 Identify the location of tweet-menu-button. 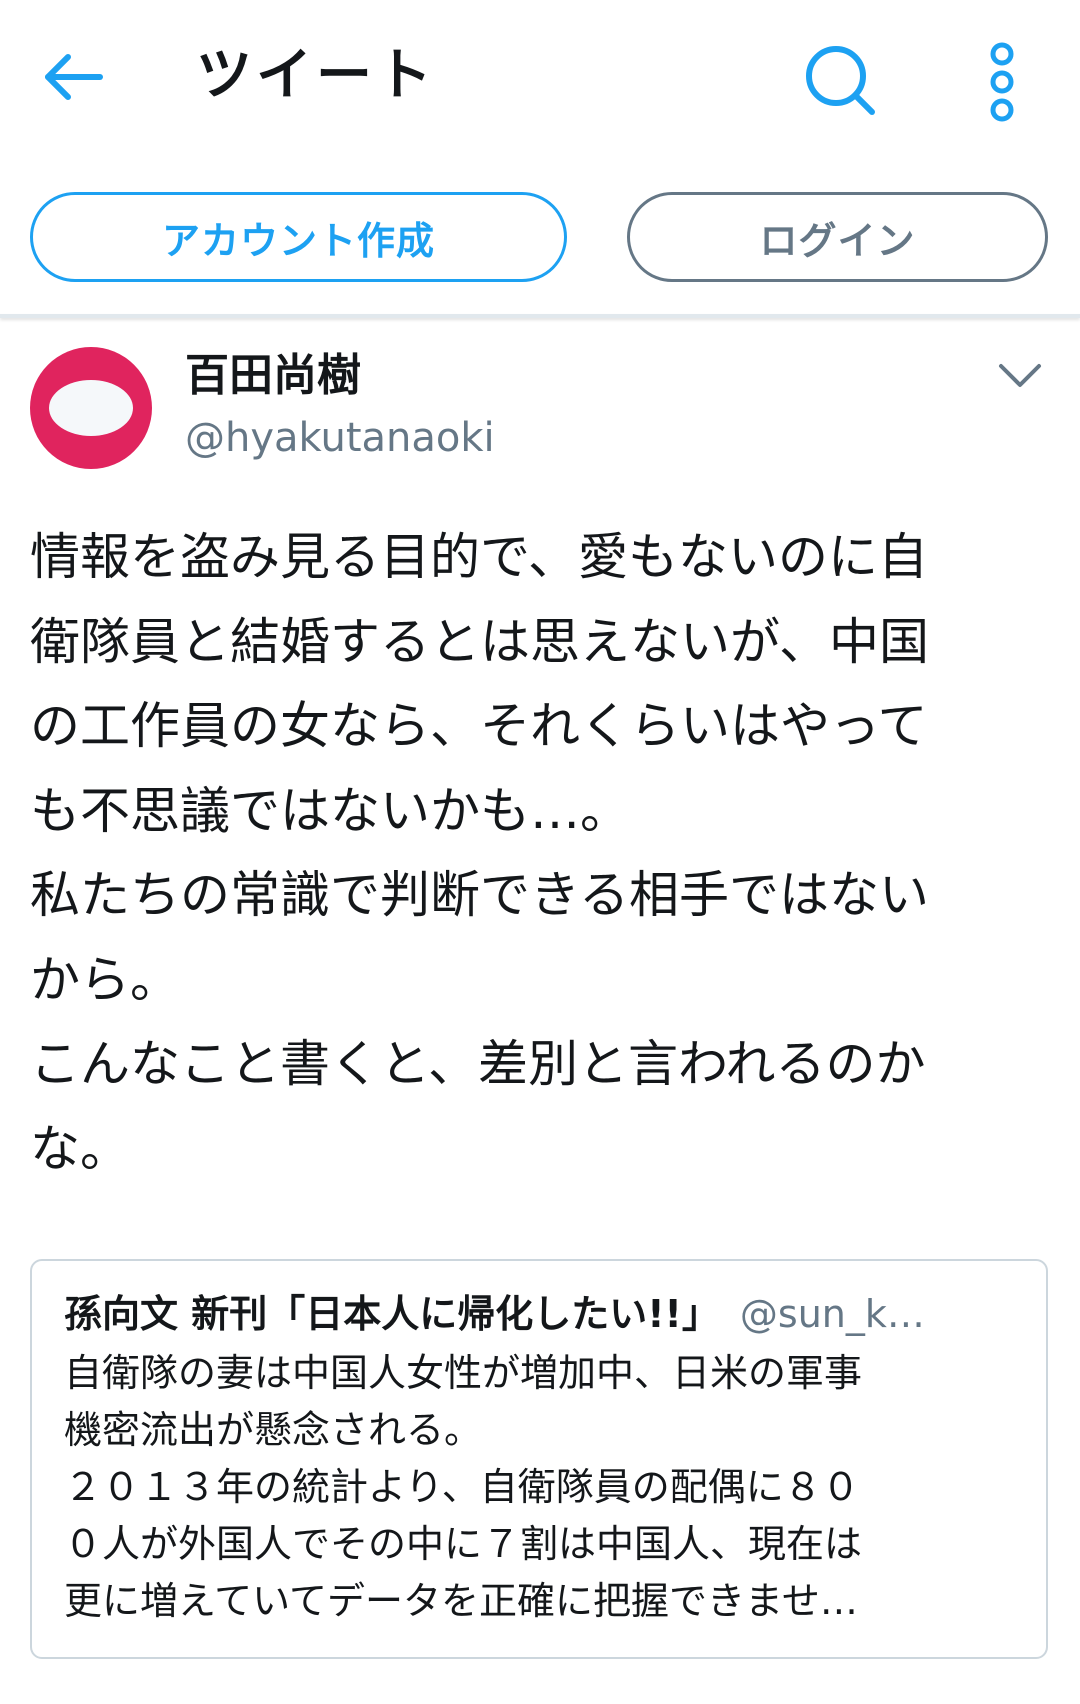
(1020, 376).